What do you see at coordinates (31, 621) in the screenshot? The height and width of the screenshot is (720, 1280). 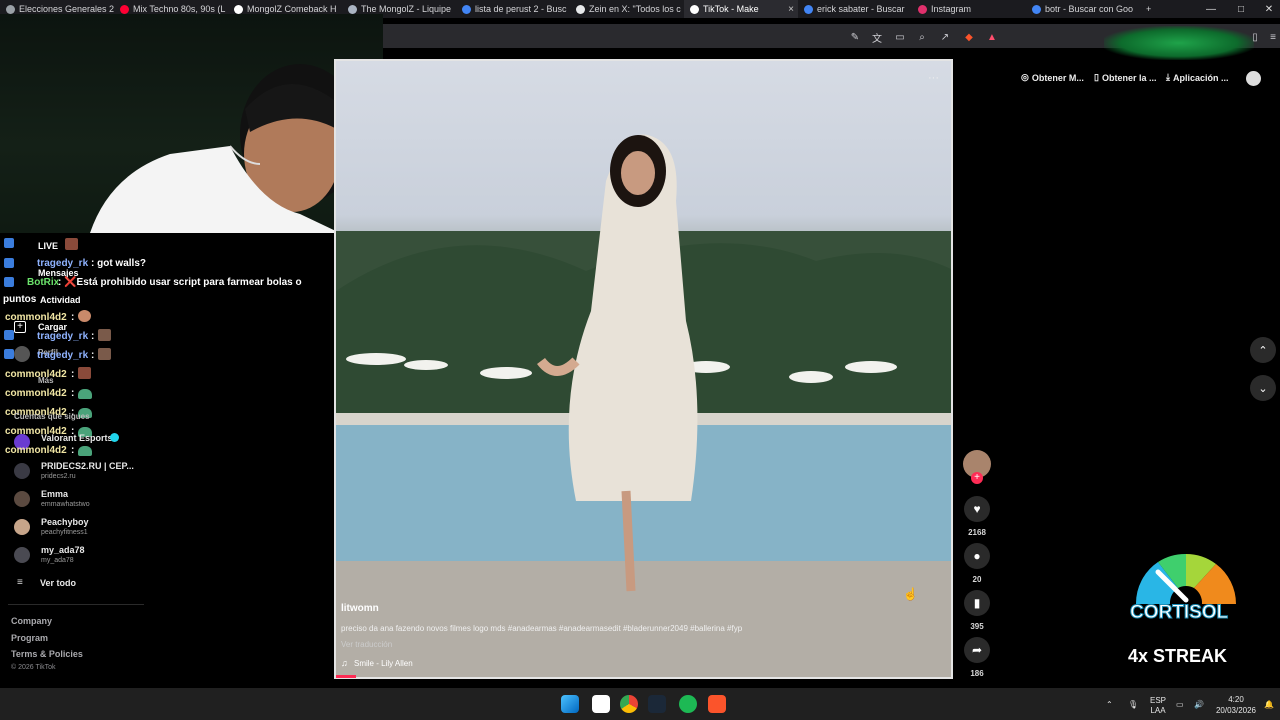 I see `footer-company: Company` at bounding box center [31, 621].